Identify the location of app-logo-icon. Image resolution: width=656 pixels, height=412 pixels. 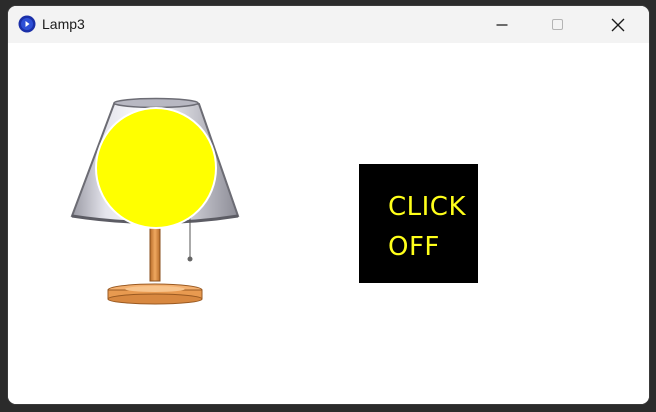
(27, 24).